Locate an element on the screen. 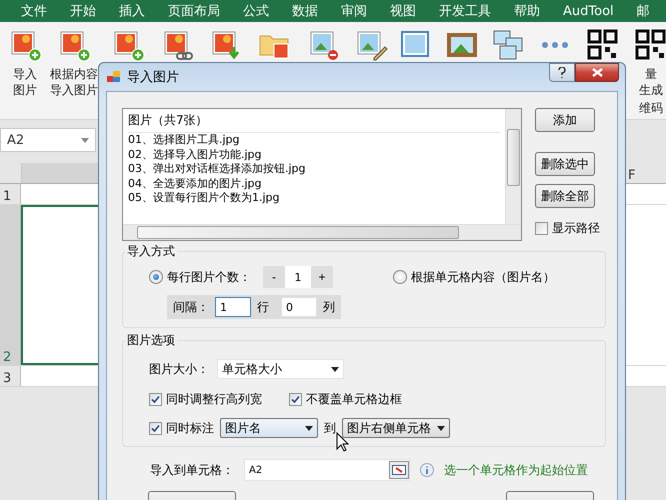 Image resolution: width=666 pixels, height=500 pixels. unit-label: 行 is located at coordinates (263, 307).